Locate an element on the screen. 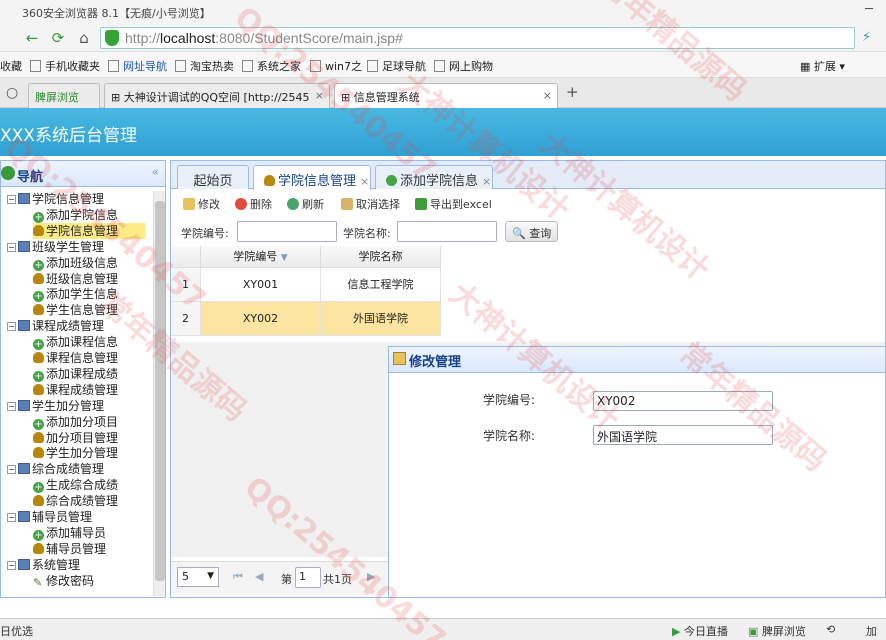  tree-item: 学生信息管理 is located at coordinates (75, 310).